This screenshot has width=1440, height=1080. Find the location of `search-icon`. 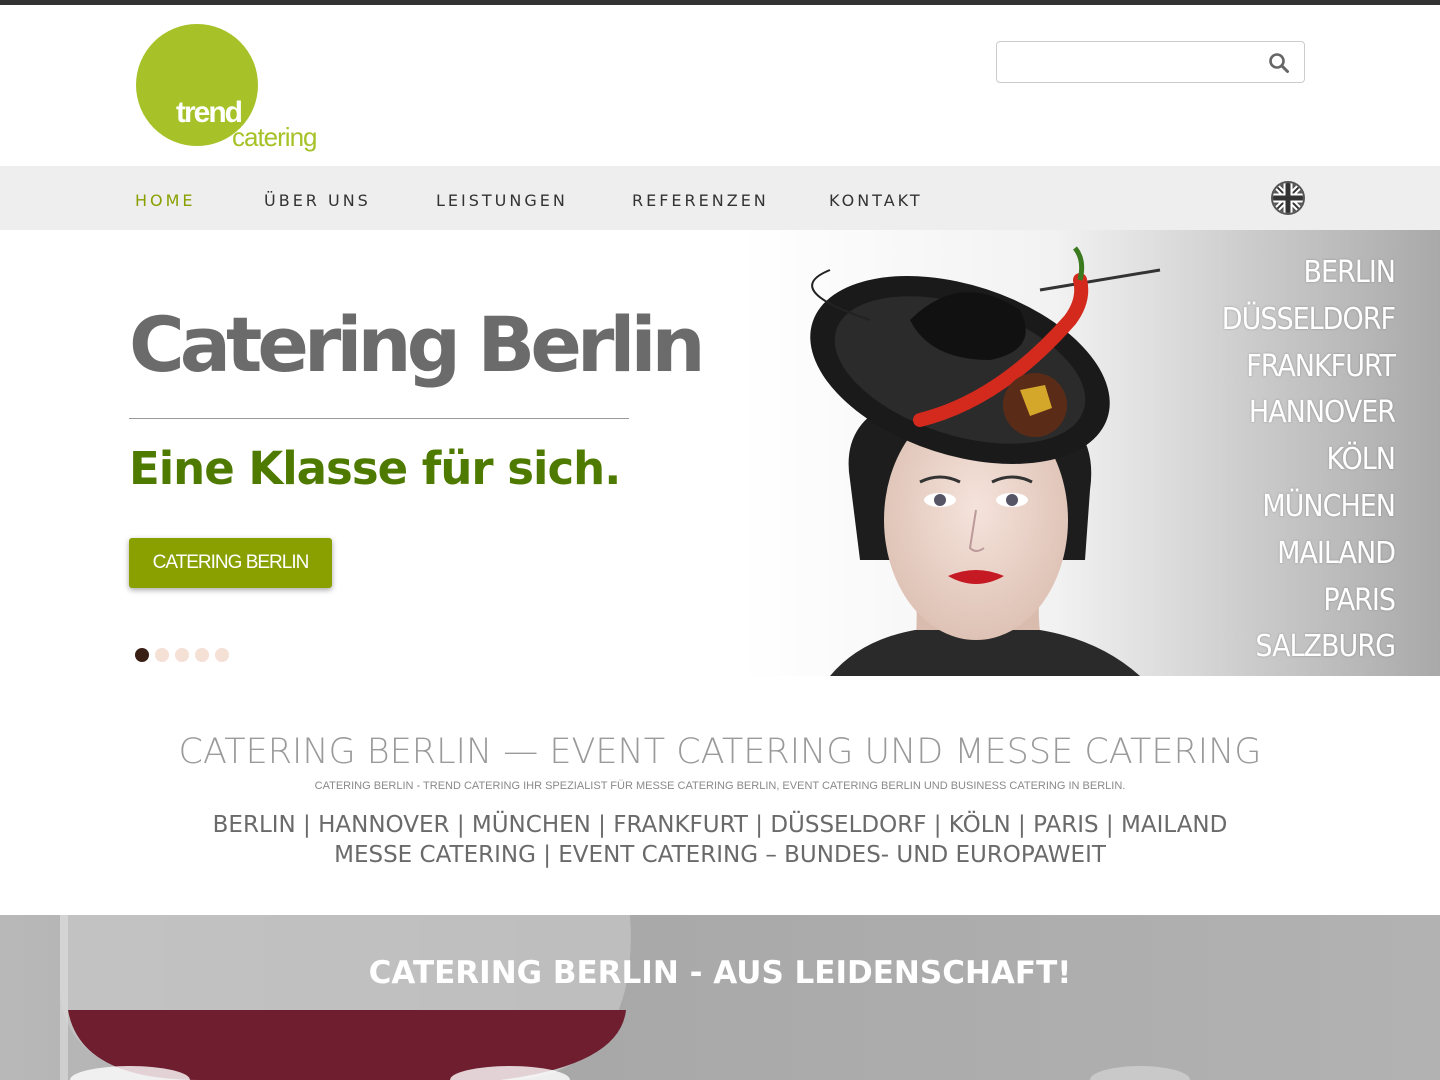

search-icon is located at coordinates (1279, 63).